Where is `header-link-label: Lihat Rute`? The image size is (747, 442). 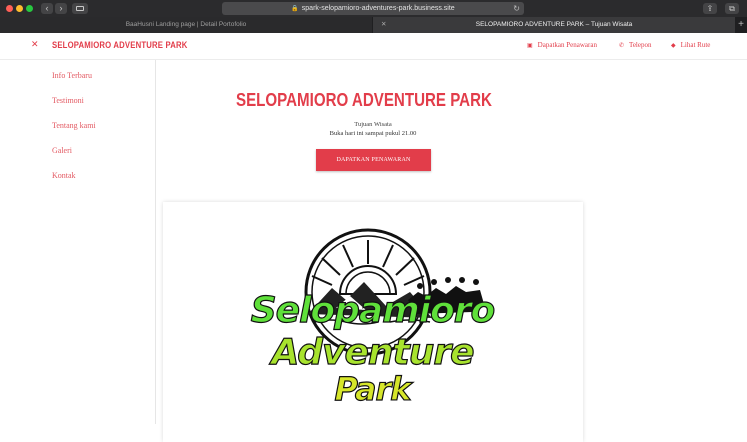 header-link-label: Lihat Rute is located at coordinates (695, 45).